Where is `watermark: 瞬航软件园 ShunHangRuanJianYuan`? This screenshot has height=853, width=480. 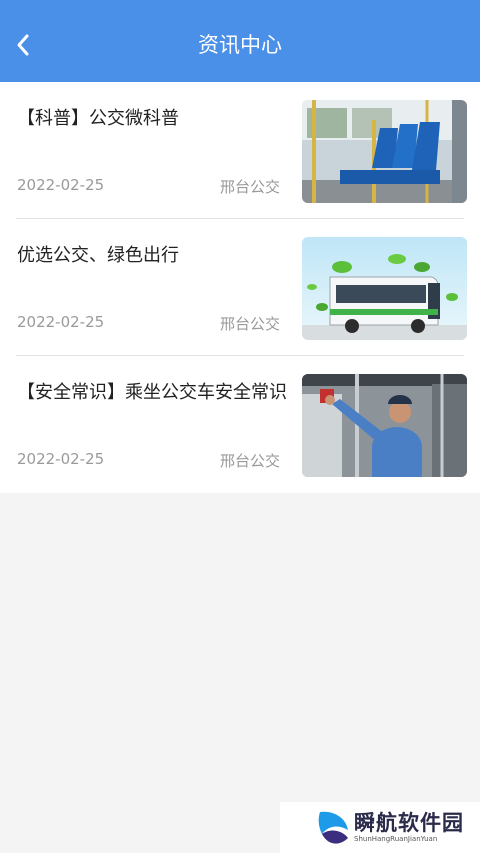
watermark: 瞬航软件园 ShunHangRuanJianYuan is located at coordinates (380, 827).